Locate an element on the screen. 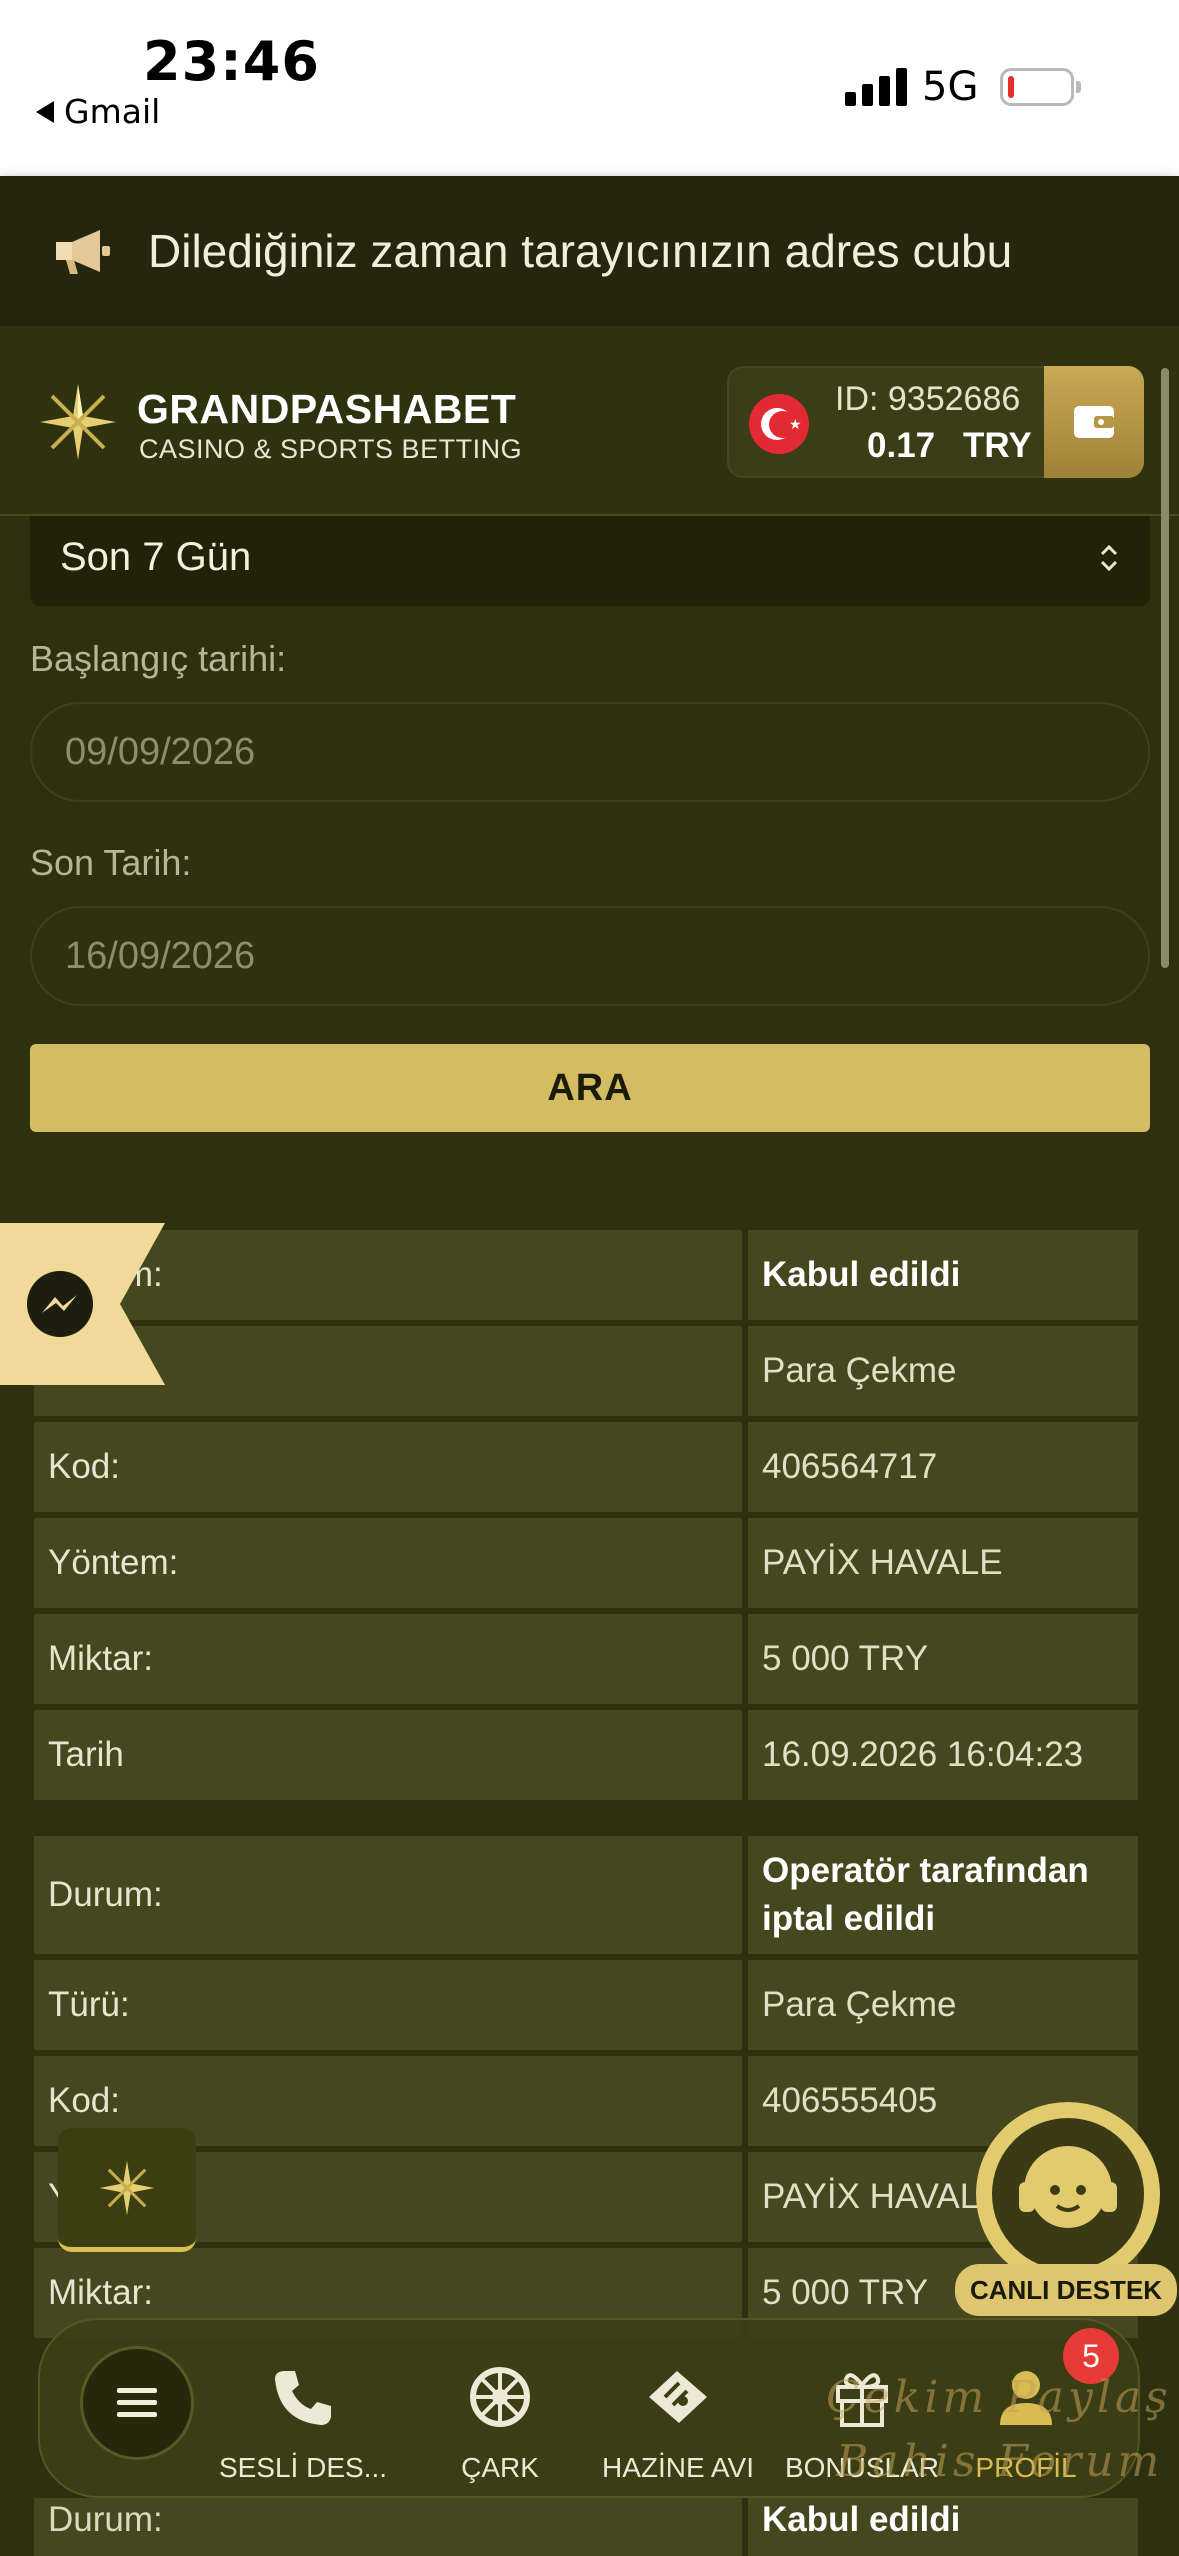 Image resolution: width=1179 pixels, height=2556 pixels. record-value: 5 000 TRY is located at coordinates (943, 1659).